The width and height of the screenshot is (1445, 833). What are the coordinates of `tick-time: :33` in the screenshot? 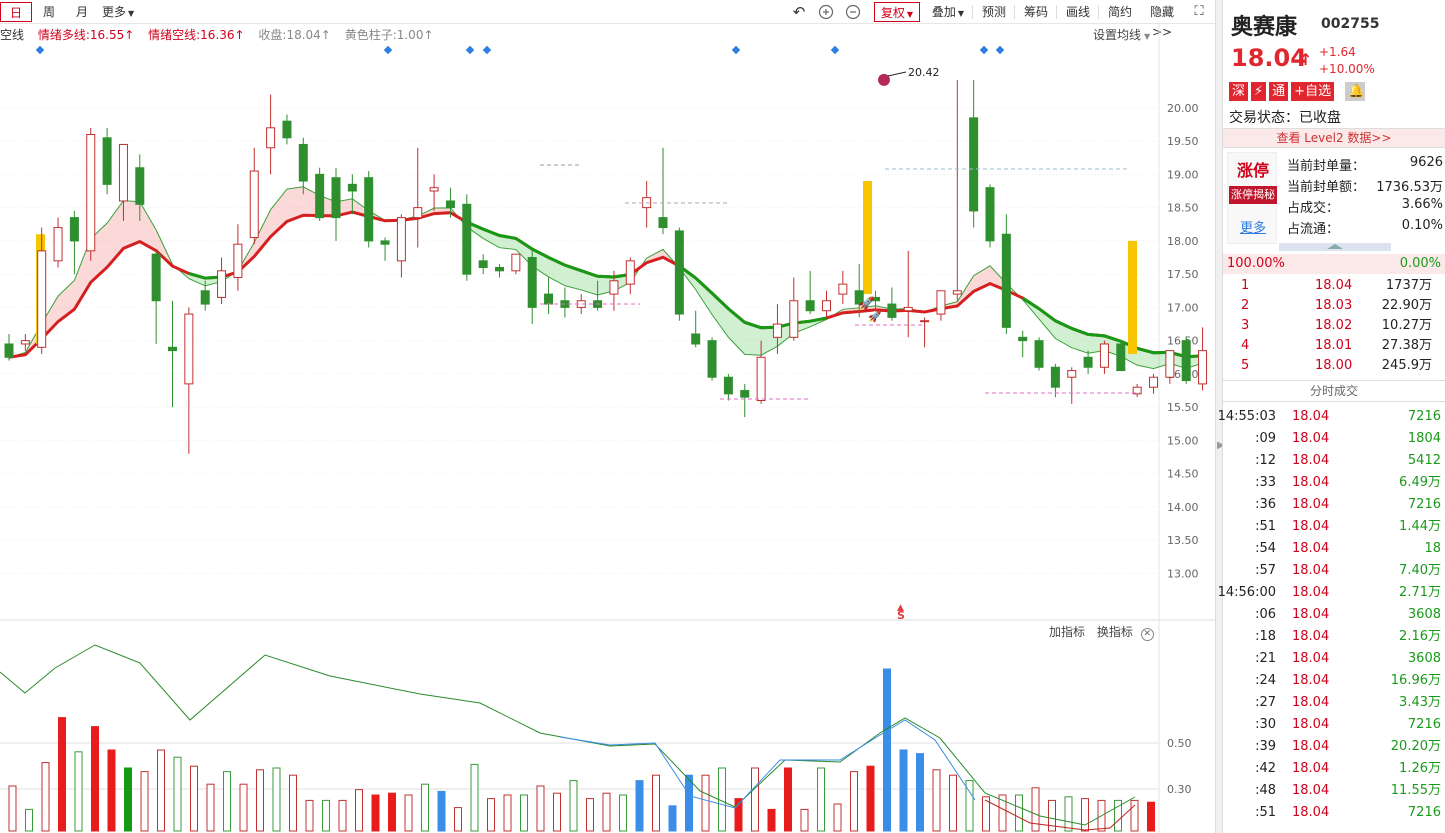 It's located at (1265, 482).